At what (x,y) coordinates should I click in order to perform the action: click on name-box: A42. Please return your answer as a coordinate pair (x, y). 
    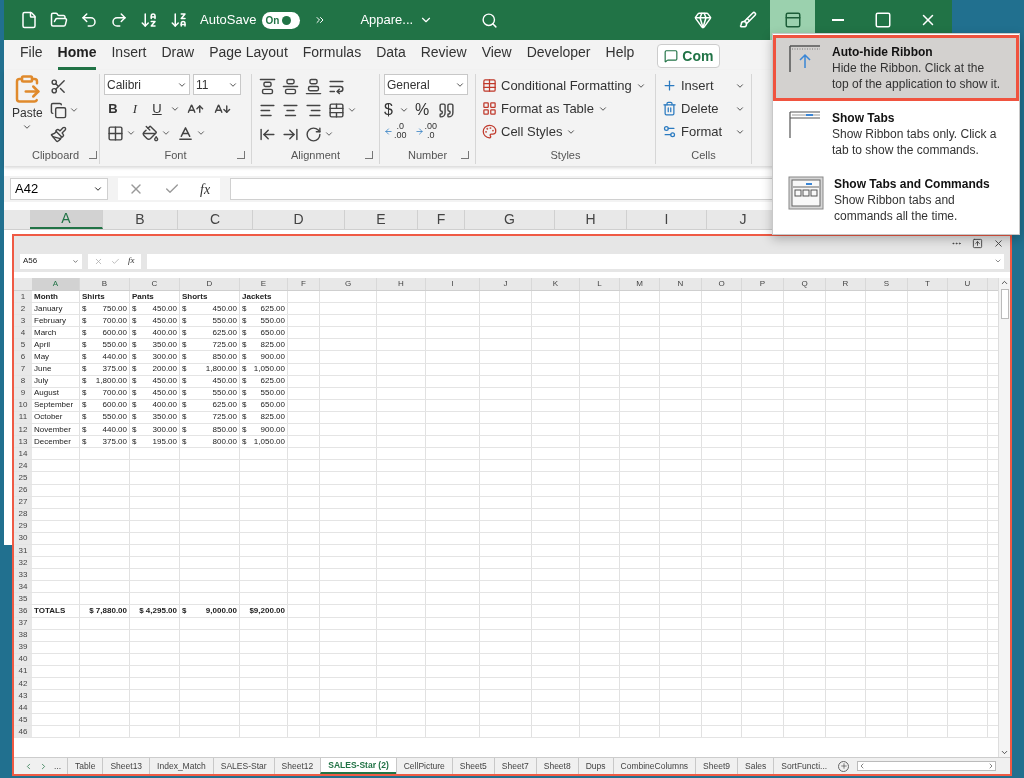
    Looking at the image, I should click on (59, 189).